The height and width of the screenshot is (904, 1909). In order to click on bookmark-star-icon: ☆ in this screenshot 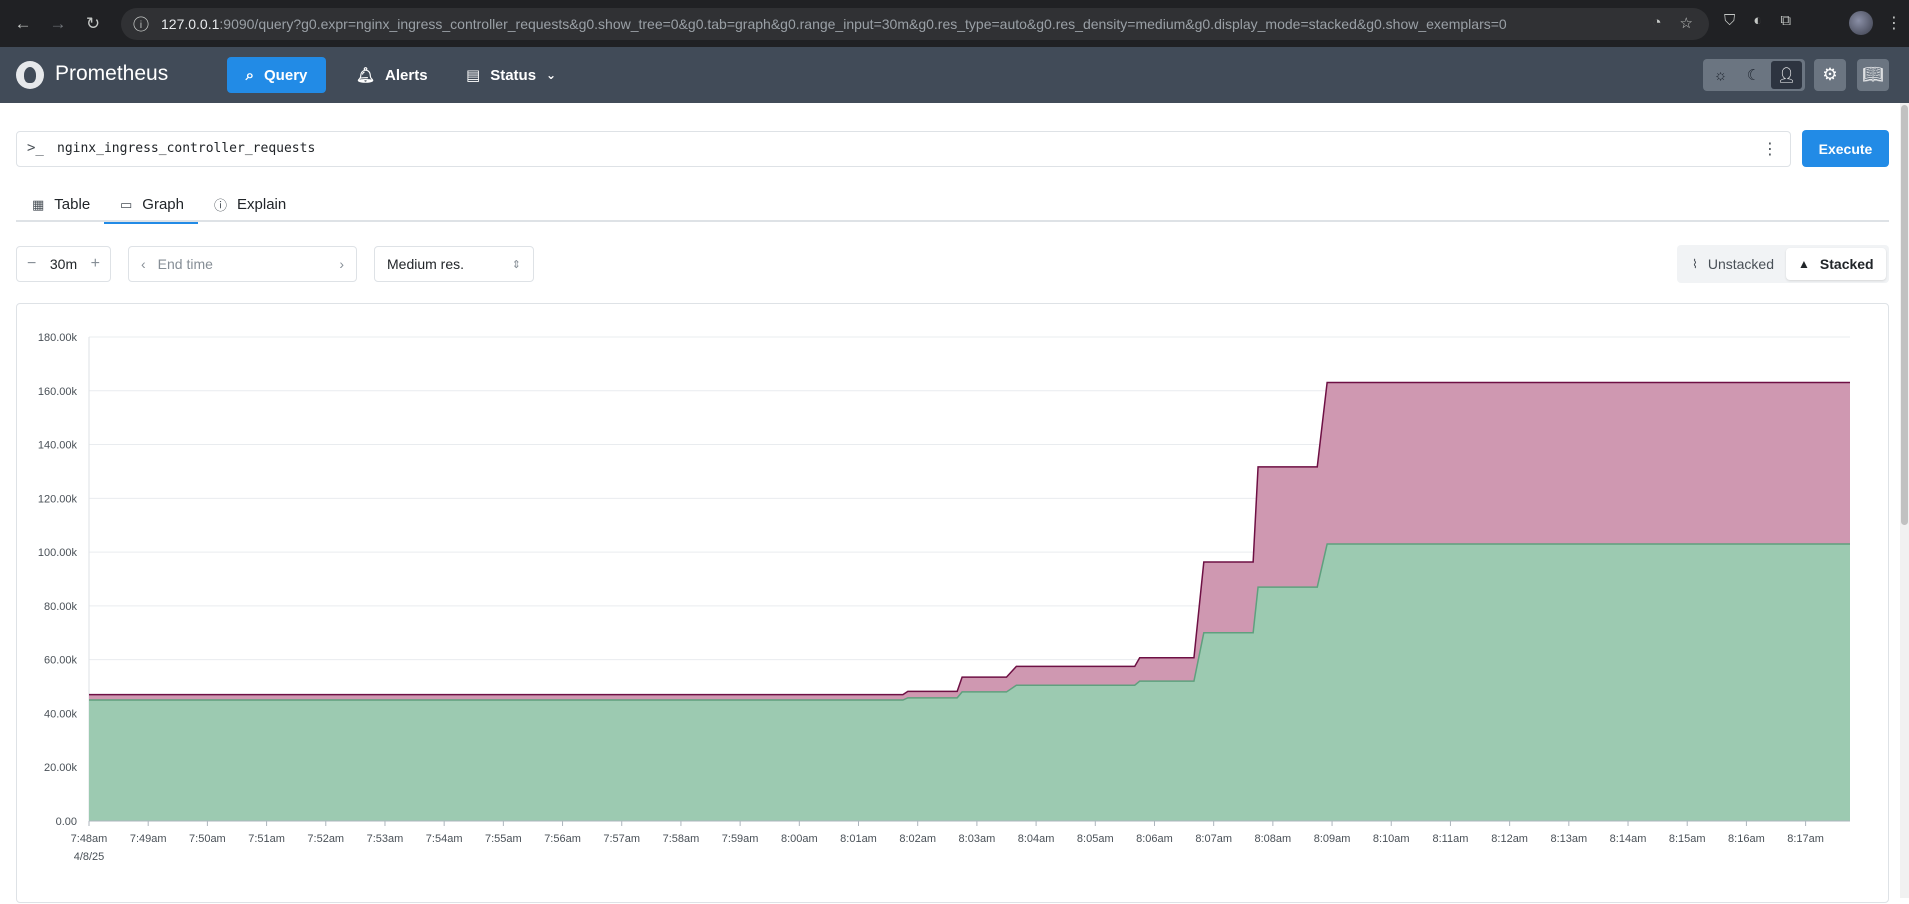, I will do `click(1686, 23)`.